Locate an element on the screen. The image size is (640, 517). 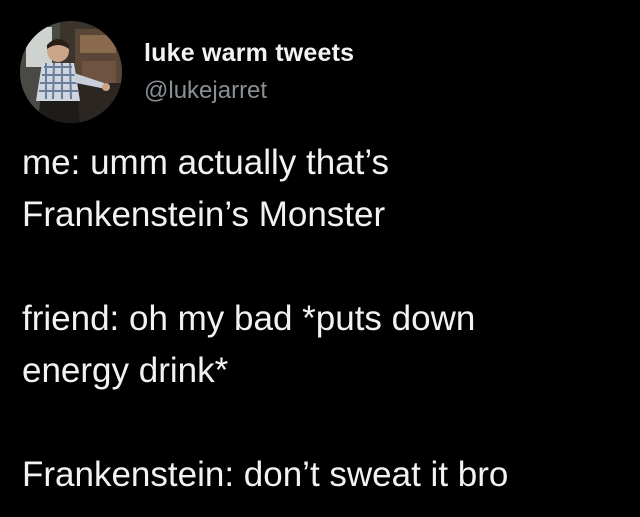
tweet-header: luke warm tweets @lukejarret is located at coordinates (187, 72).